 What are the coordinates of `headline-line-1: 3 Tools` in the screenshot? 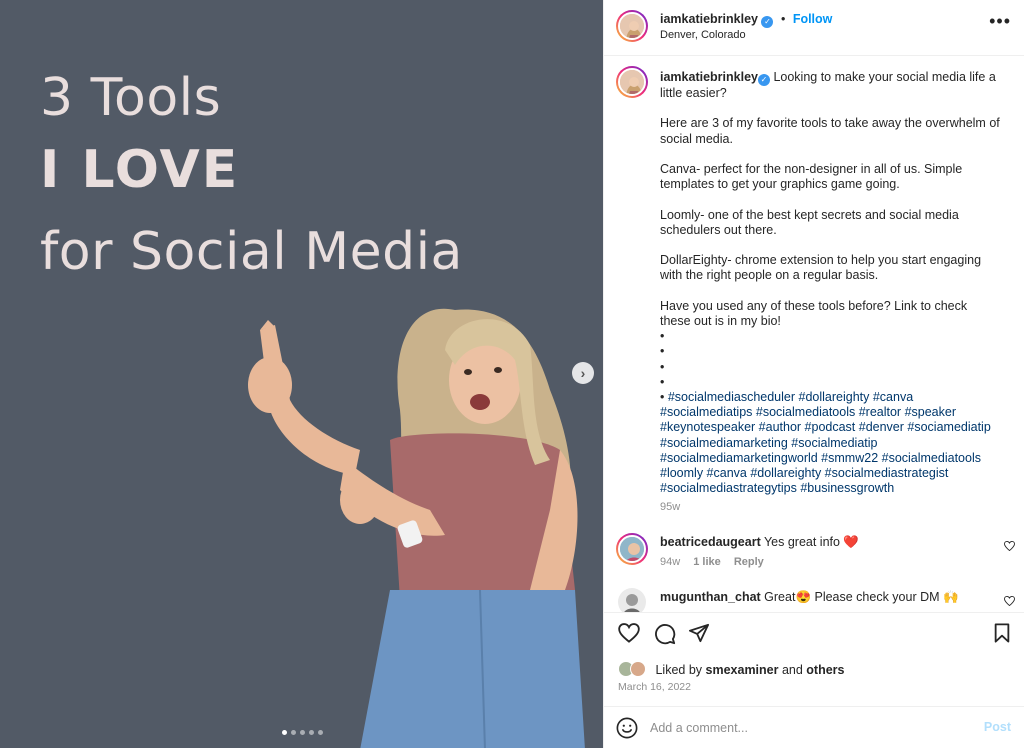 It's located at (131, 98).